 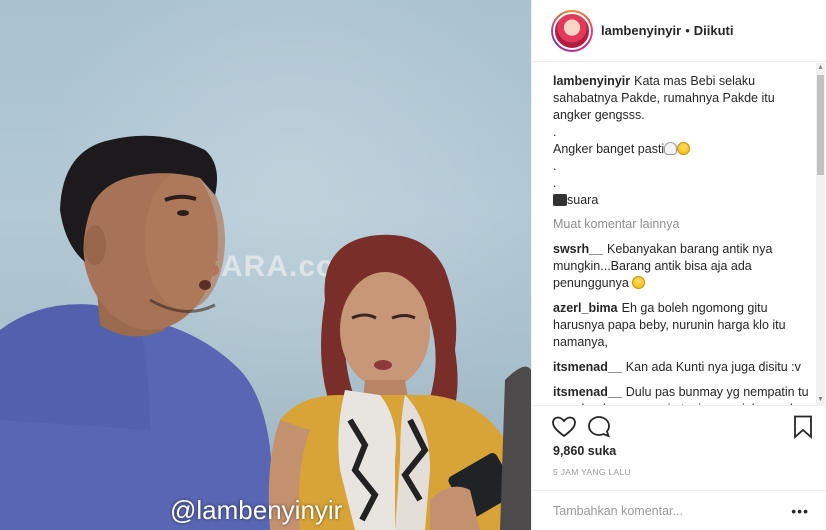 I want to click on header-username: lambenyinyir, so click(x=641, y=30).